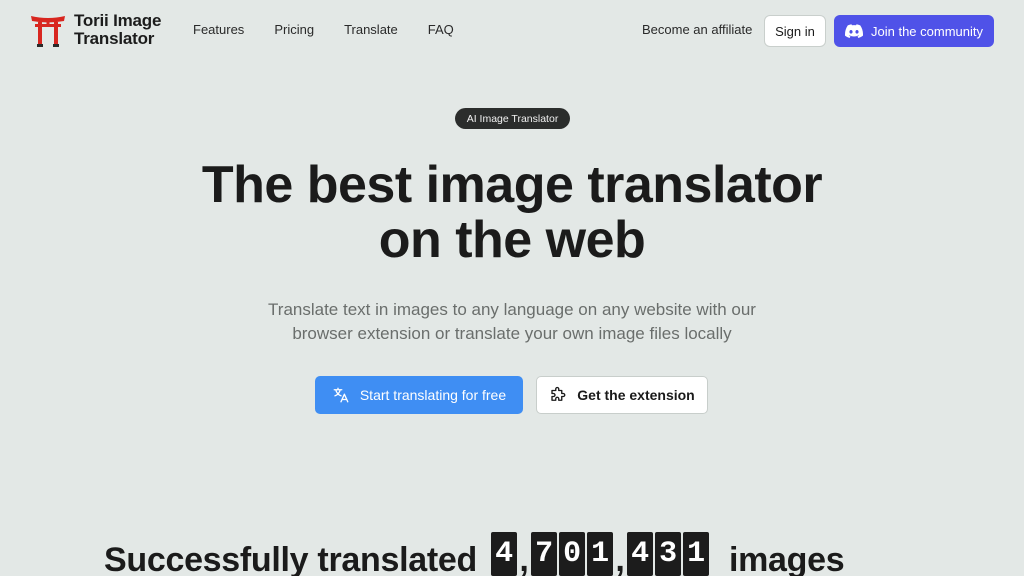 Image resolution: width=1024 pixels, height=576 pixels. Describe the element at coordinates (338, 29) in the screenshot. I see `nav-links: Features Pricing Translate FAQ` at that location.